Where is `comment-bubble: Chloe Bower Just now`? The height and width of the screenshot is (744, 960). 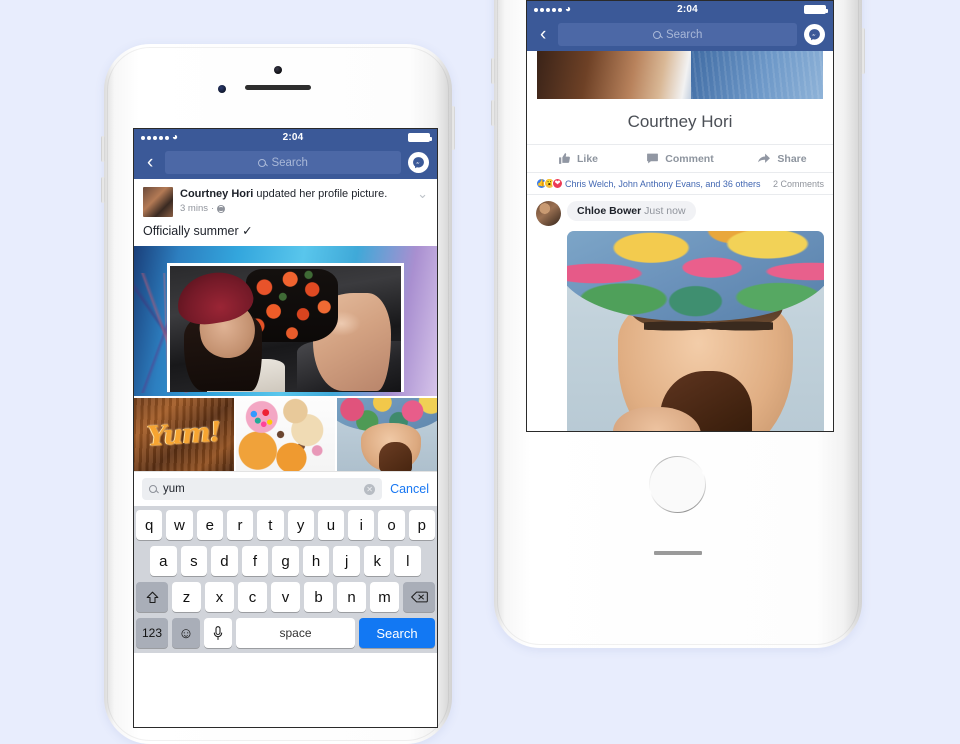
comment-bubble: Chloe Bower Just now is located at coordinates (631, 211).